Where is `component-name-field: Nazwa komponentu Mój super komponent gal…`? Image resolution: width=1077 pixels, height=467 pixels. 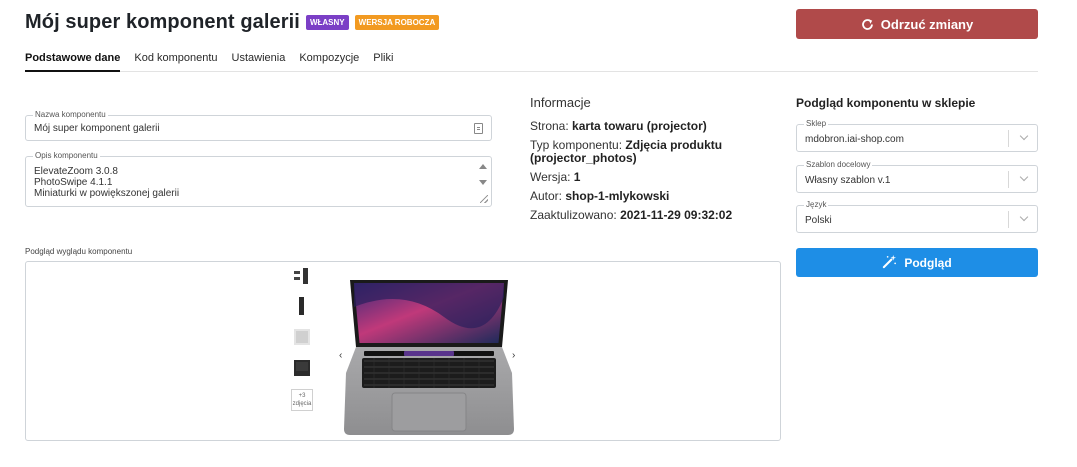 component-name-field: Nazwa komponentu Mój super komponent gal… is located at coordinates (258, 125).